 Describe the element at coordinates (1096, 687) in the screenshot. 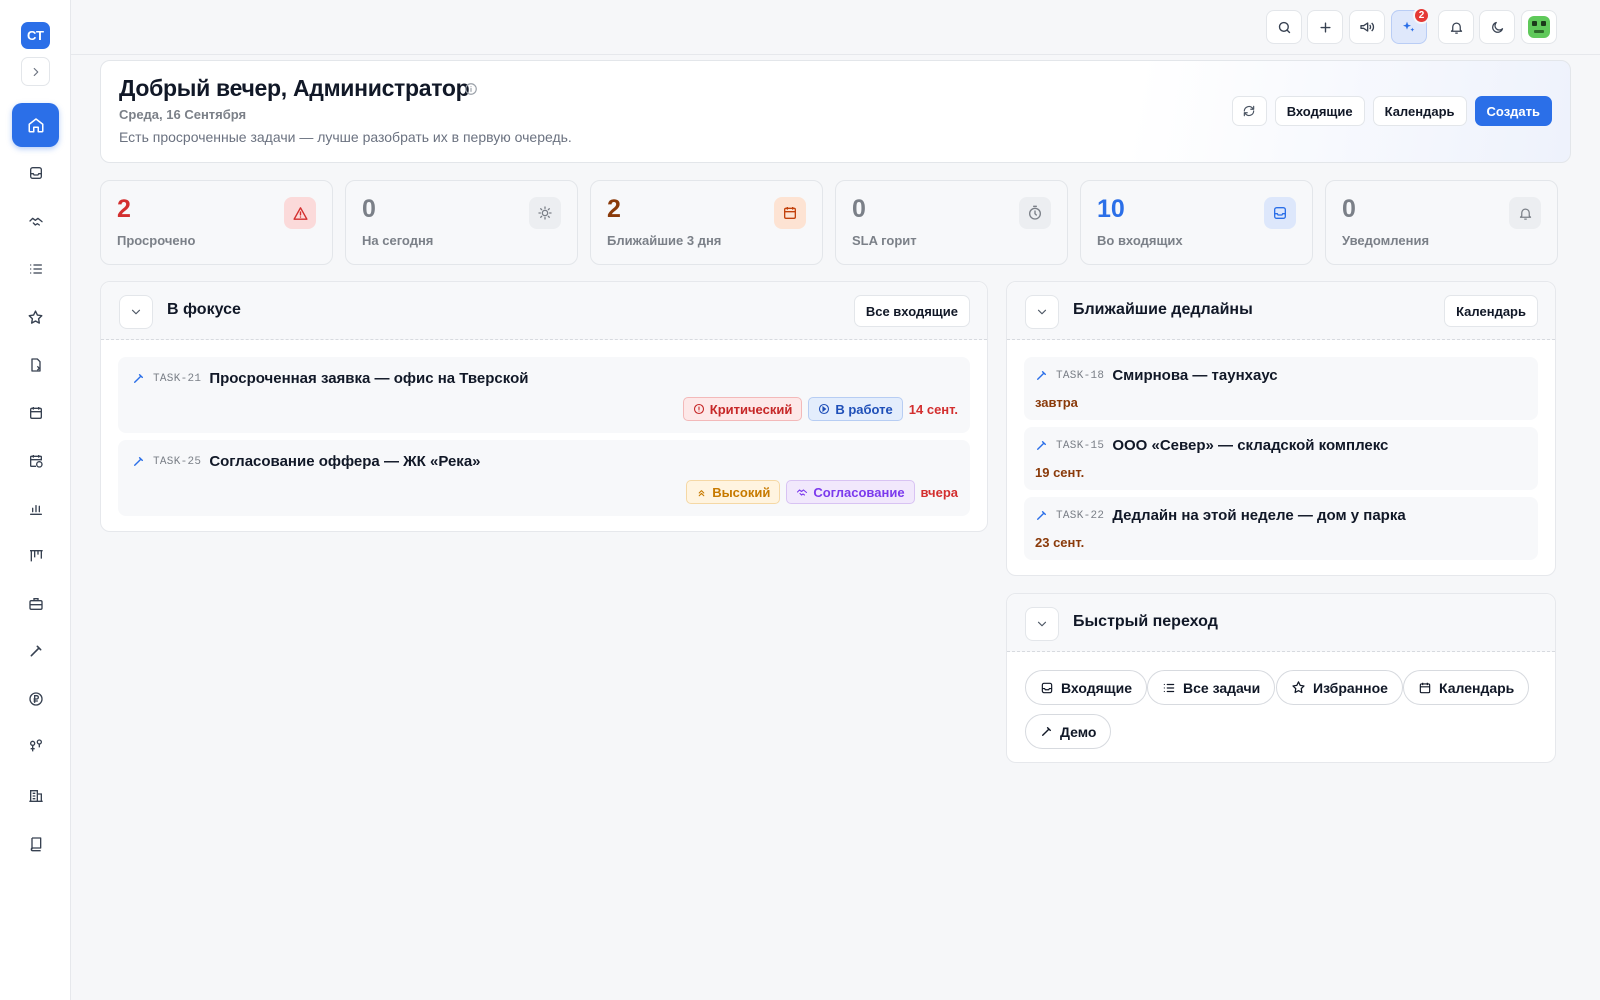

I see `quick-link-label: Входящие` at that location.